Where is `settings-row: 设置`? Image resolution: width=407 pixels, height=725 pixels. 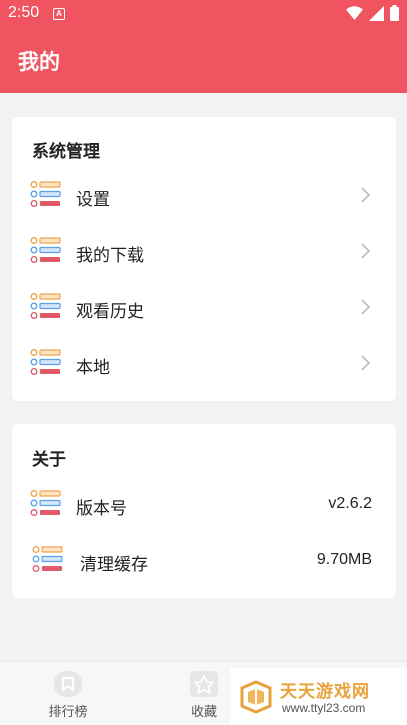 settings-row: 设置 is located at coordinates (204, 196).